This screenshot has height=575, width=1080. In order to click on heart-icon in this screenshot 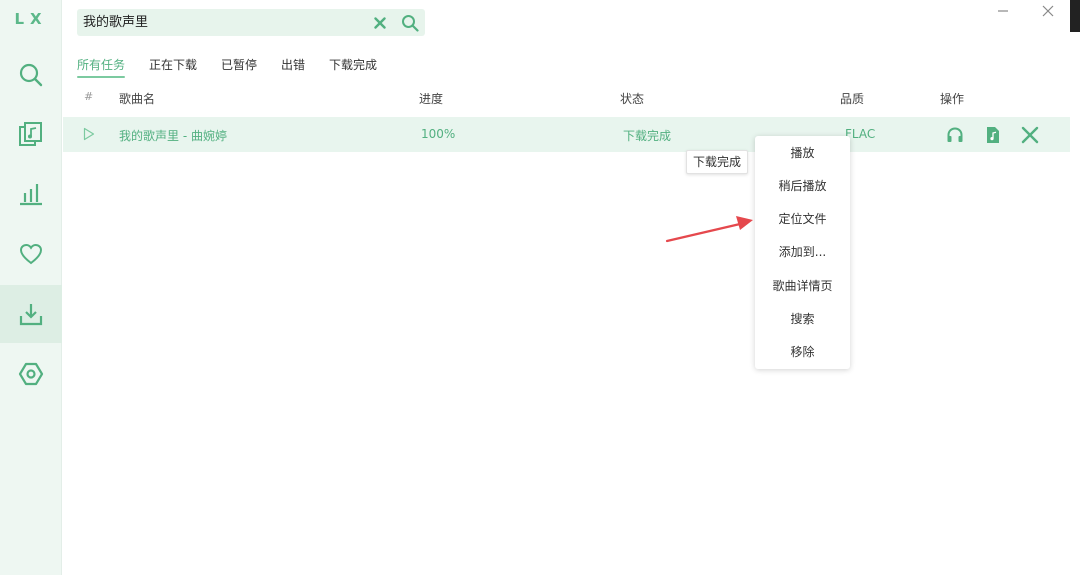, I will do `click(31, 254)`.